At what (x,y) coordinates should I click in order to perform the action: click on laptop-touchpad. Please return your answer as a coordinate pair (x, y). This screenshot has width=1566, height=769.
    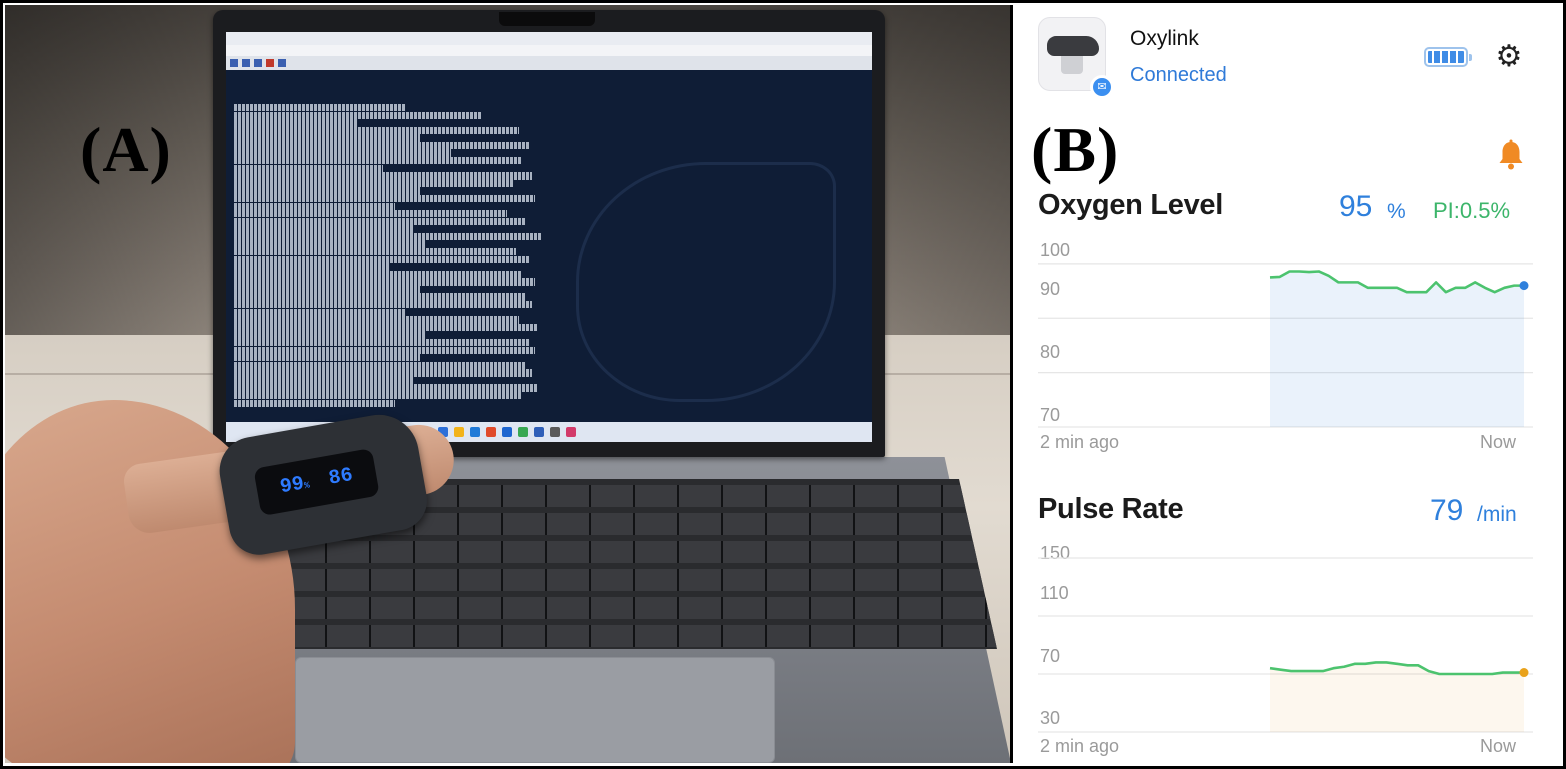
    Looking at the image, I should click on (535, 710).